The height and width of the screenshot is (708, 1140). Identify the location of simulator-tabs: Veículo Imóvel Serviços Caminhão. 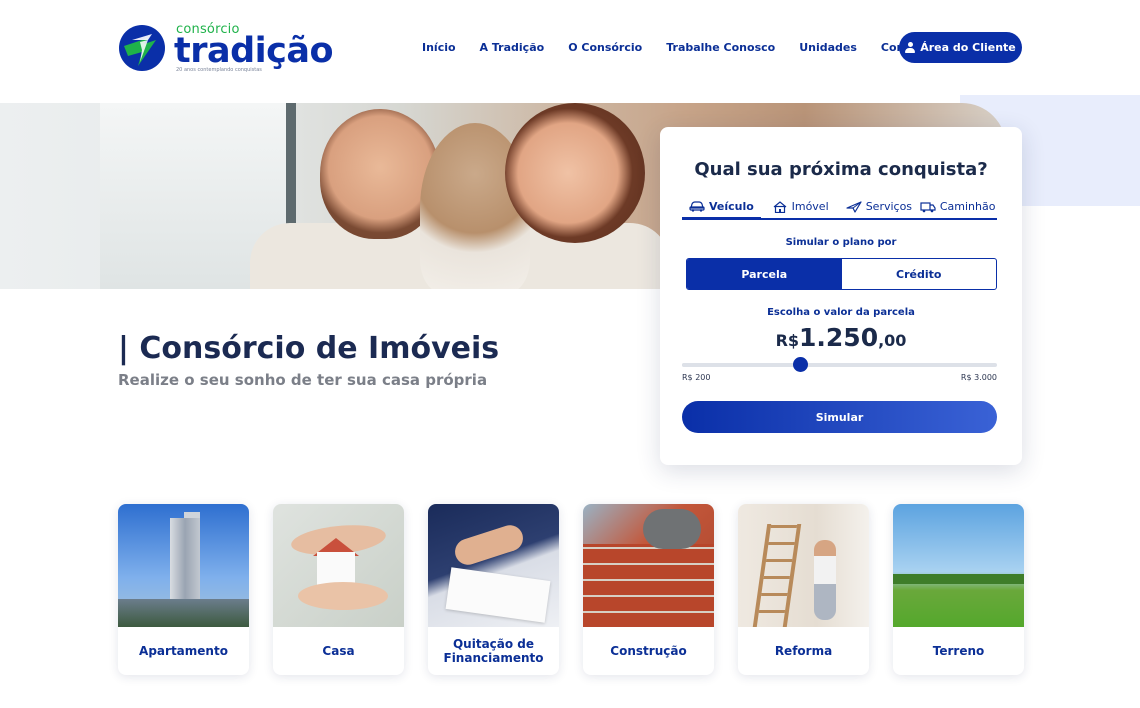
(839, 207).